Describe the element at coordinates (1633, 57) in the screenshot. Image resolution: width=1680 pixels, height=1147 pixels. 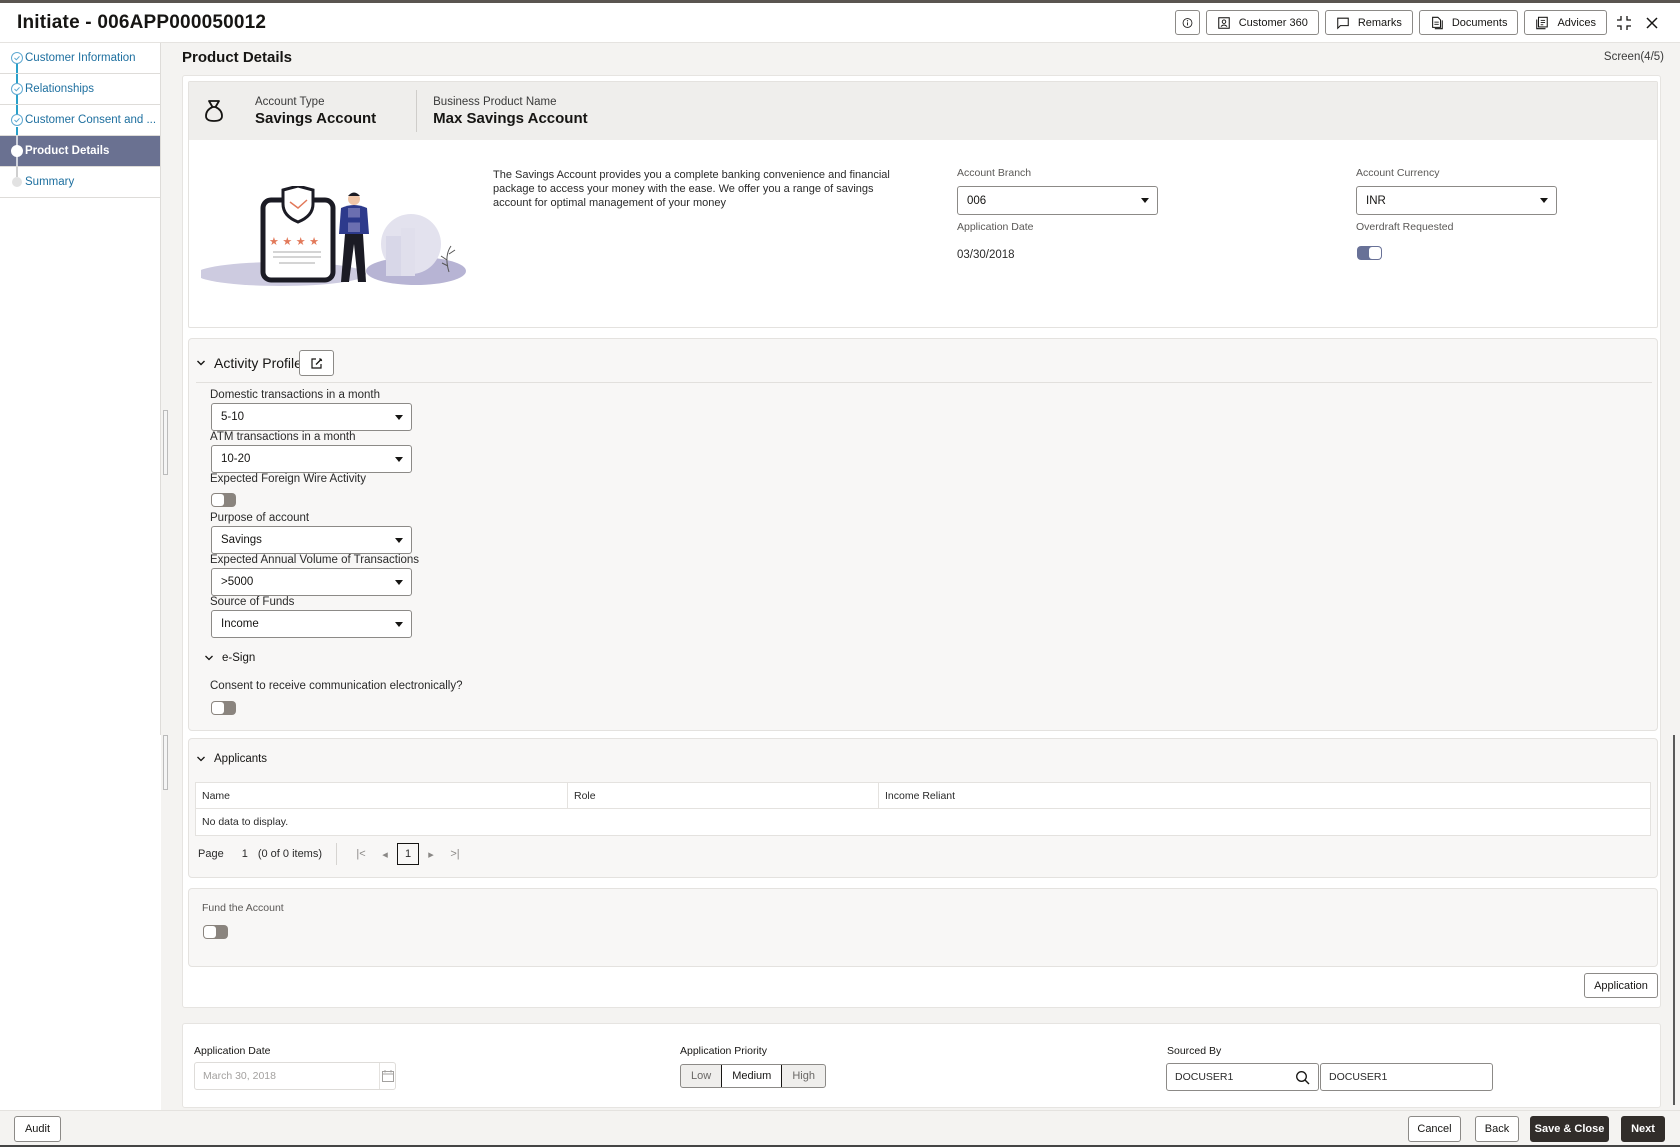
I see `screen-indicator: Screen(4/5)` at that location.